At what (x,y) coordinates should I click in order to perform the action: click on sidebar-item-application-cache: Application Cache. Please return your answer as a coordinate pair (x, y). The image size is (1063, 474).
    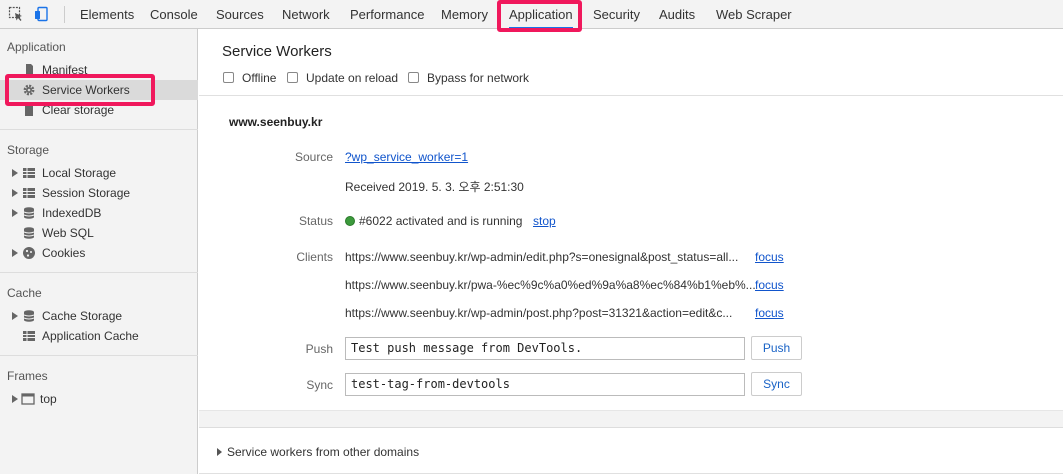
    Looking at the image, I should click on (99, 336).